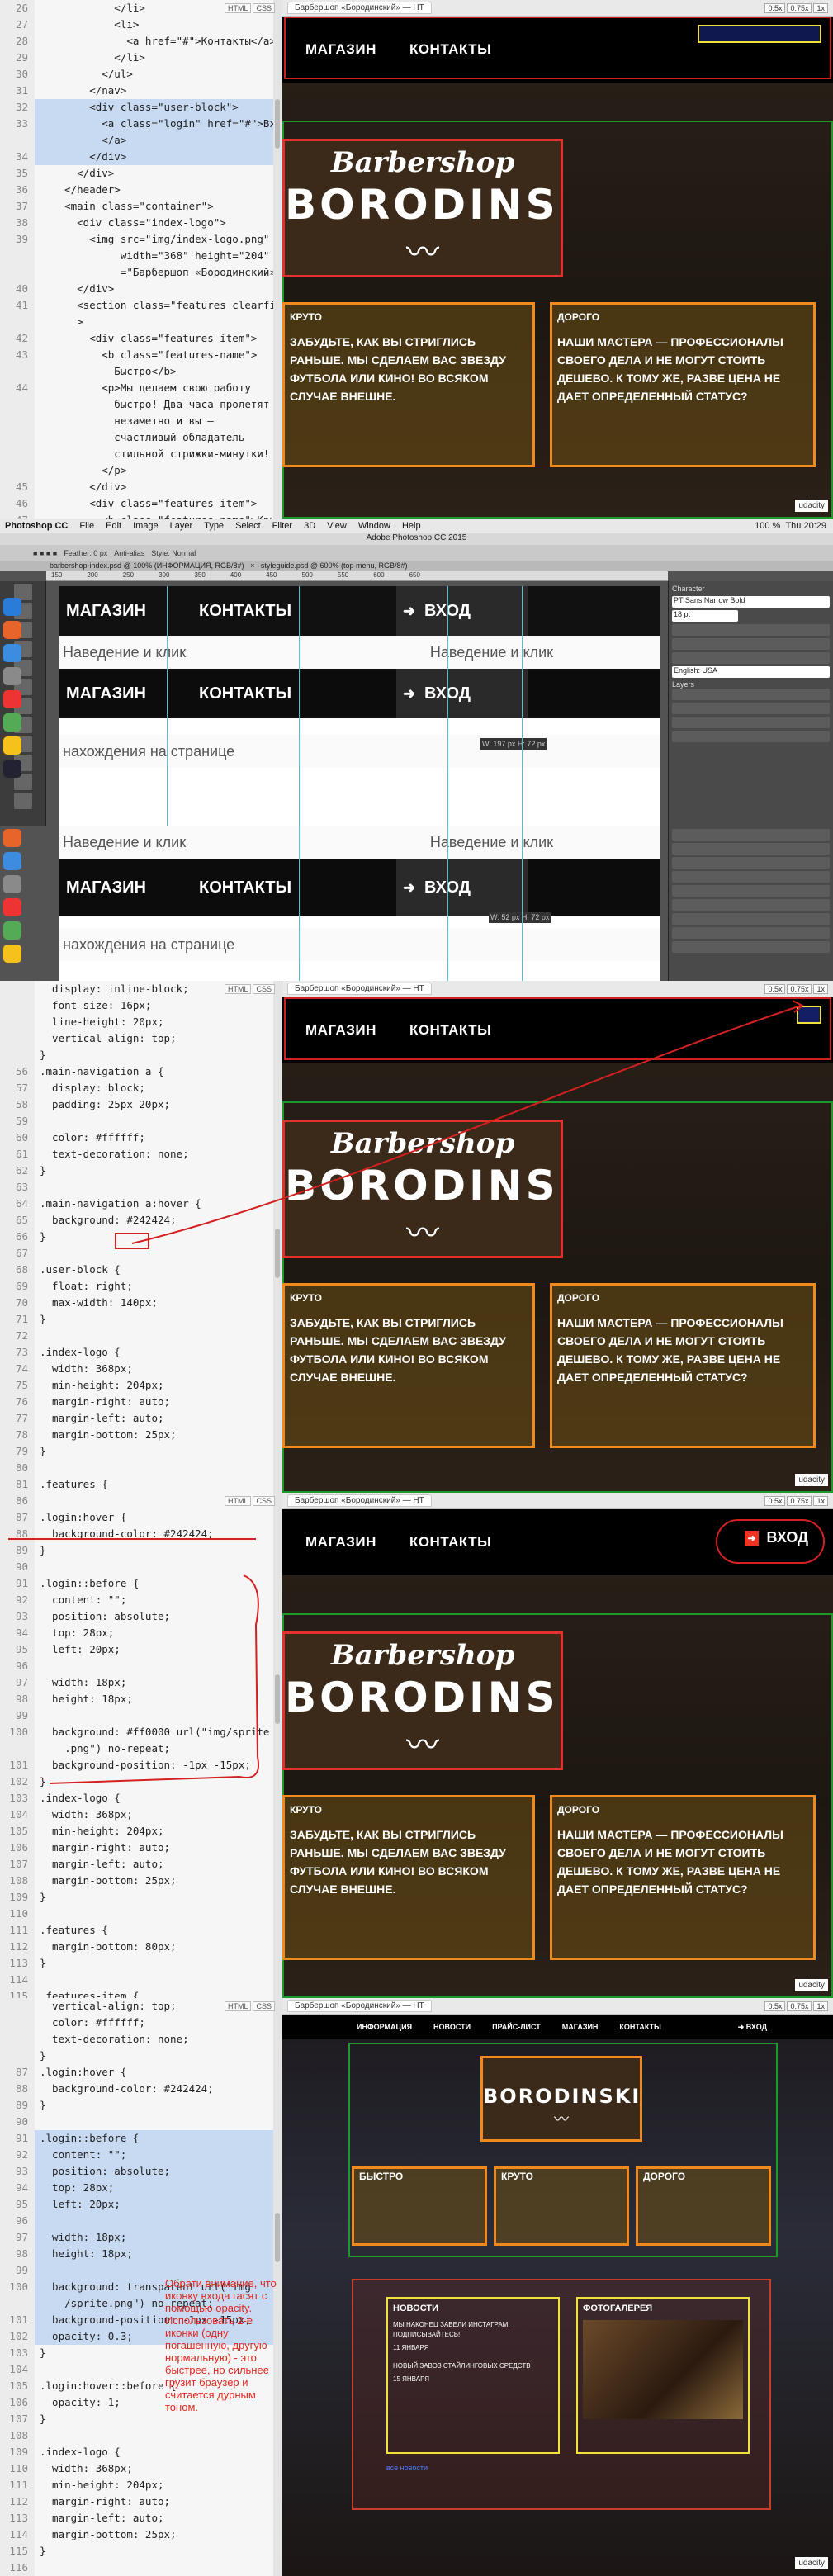 The height and width of the screenshot is (2576, 833). I want to click on code-line: text-decoration: none;, so click(141, 2039).